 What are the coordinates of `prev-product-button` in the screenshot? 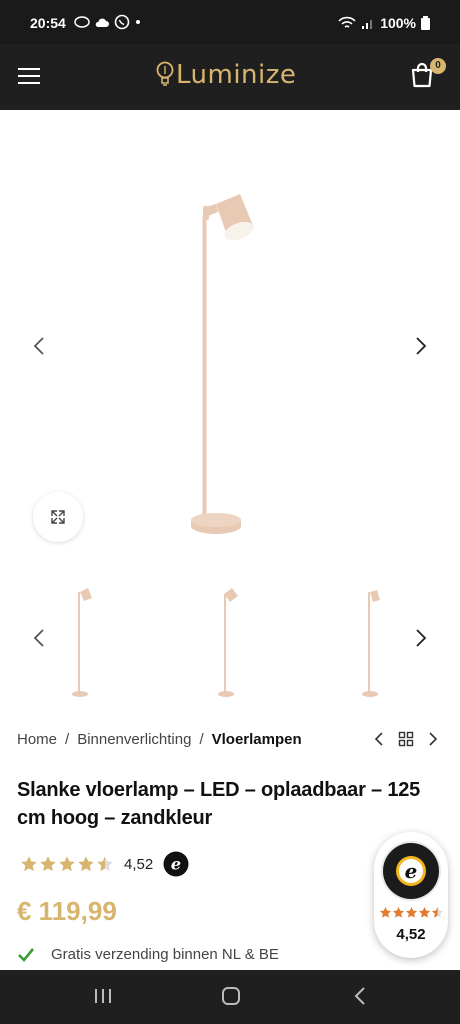 It's located at (379, 739).